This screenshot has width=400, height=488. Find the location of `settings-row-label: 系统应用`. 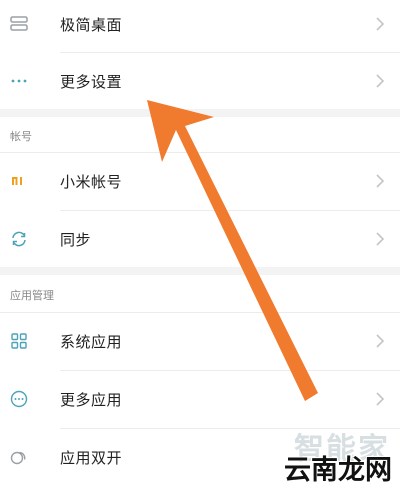

settings-row-label: 系统应用 is located at coordinates (91, 341).